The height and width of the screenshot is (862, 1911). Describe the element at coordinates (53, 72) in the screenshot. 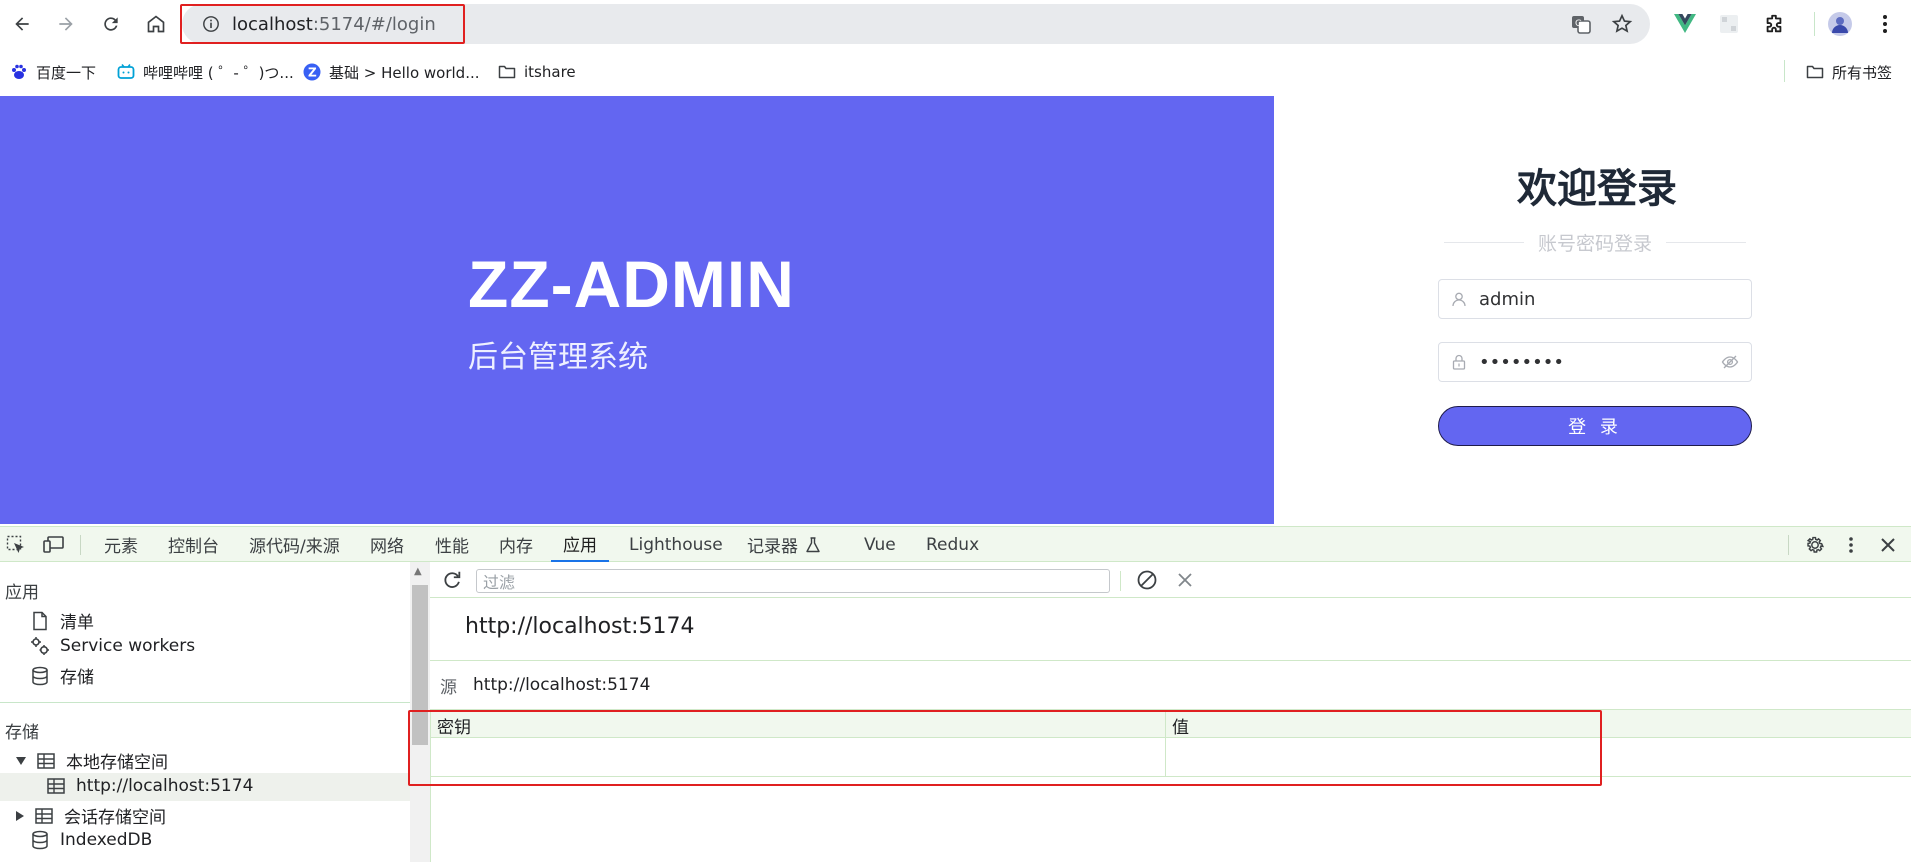

I see `bookmark-baidu: 百度一下` at that location.